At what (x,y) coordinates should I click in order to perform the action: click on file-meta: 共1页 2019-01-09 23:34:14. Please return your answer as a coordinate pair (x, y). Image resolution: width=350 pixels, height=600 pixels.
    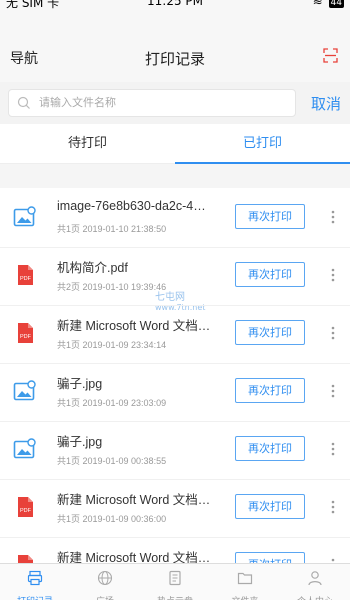
    Looking at the image, I should click on (112, 345).